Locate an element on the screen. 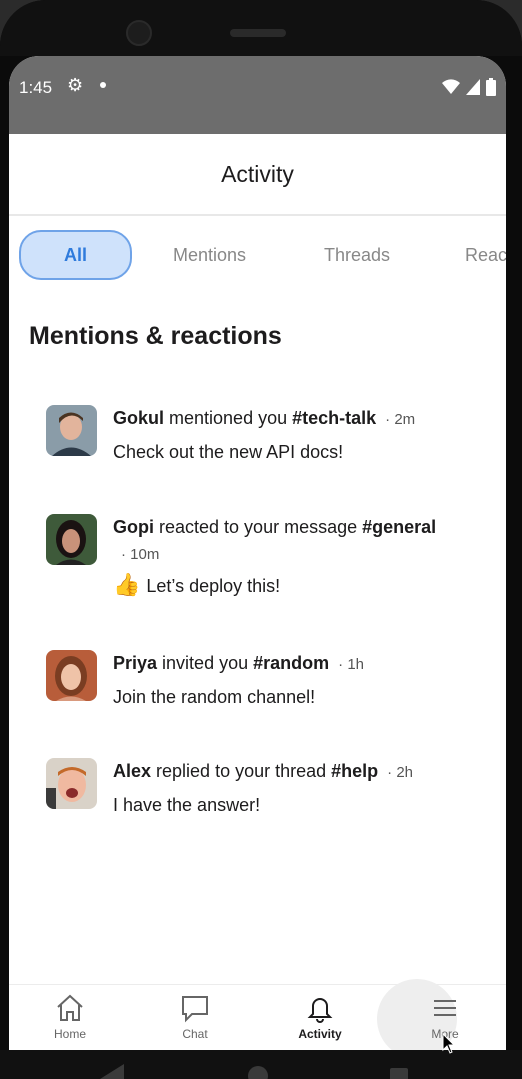  status-icons is located at coordinates (469, 87).